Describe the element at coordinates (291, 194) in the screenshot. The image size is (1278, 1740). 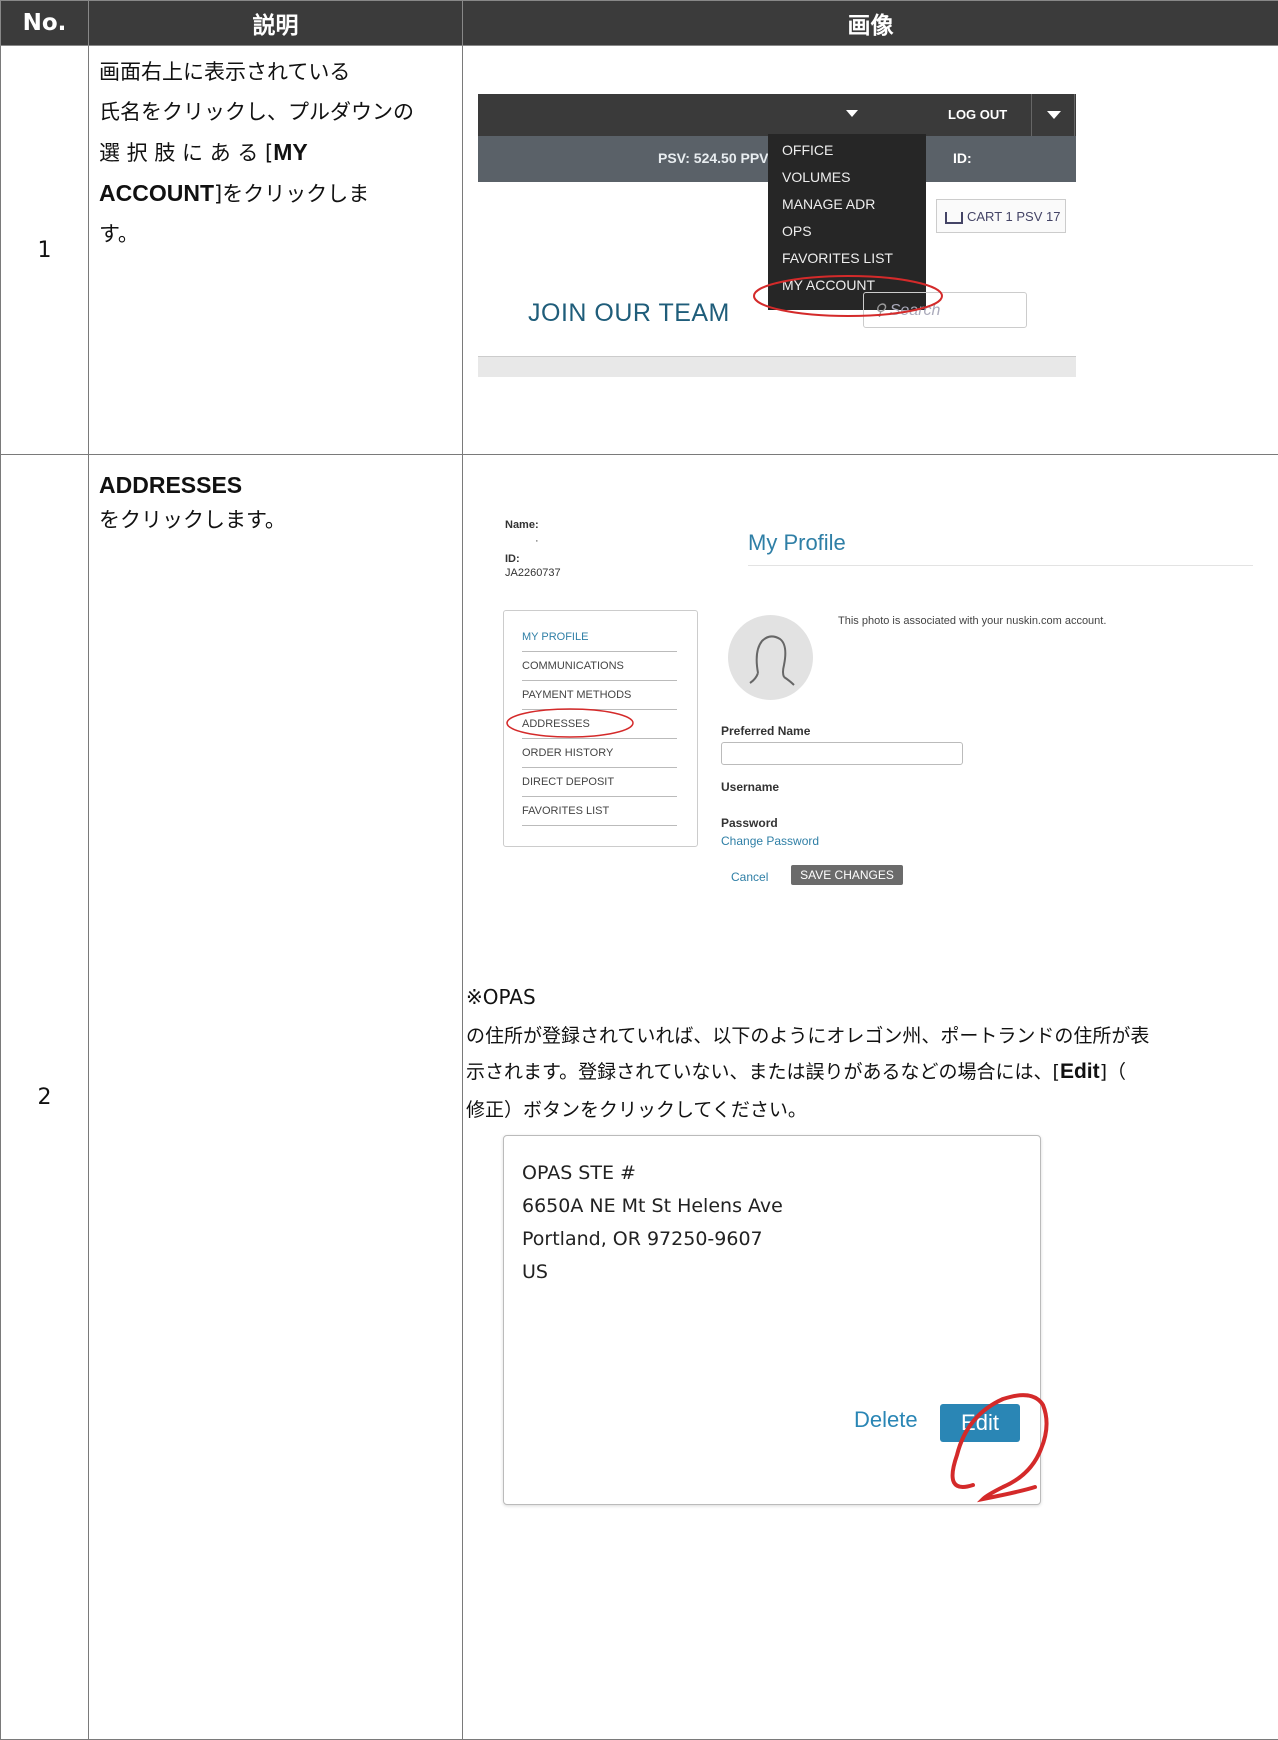
I see `desc-text: ]をクリックしま` at that location.